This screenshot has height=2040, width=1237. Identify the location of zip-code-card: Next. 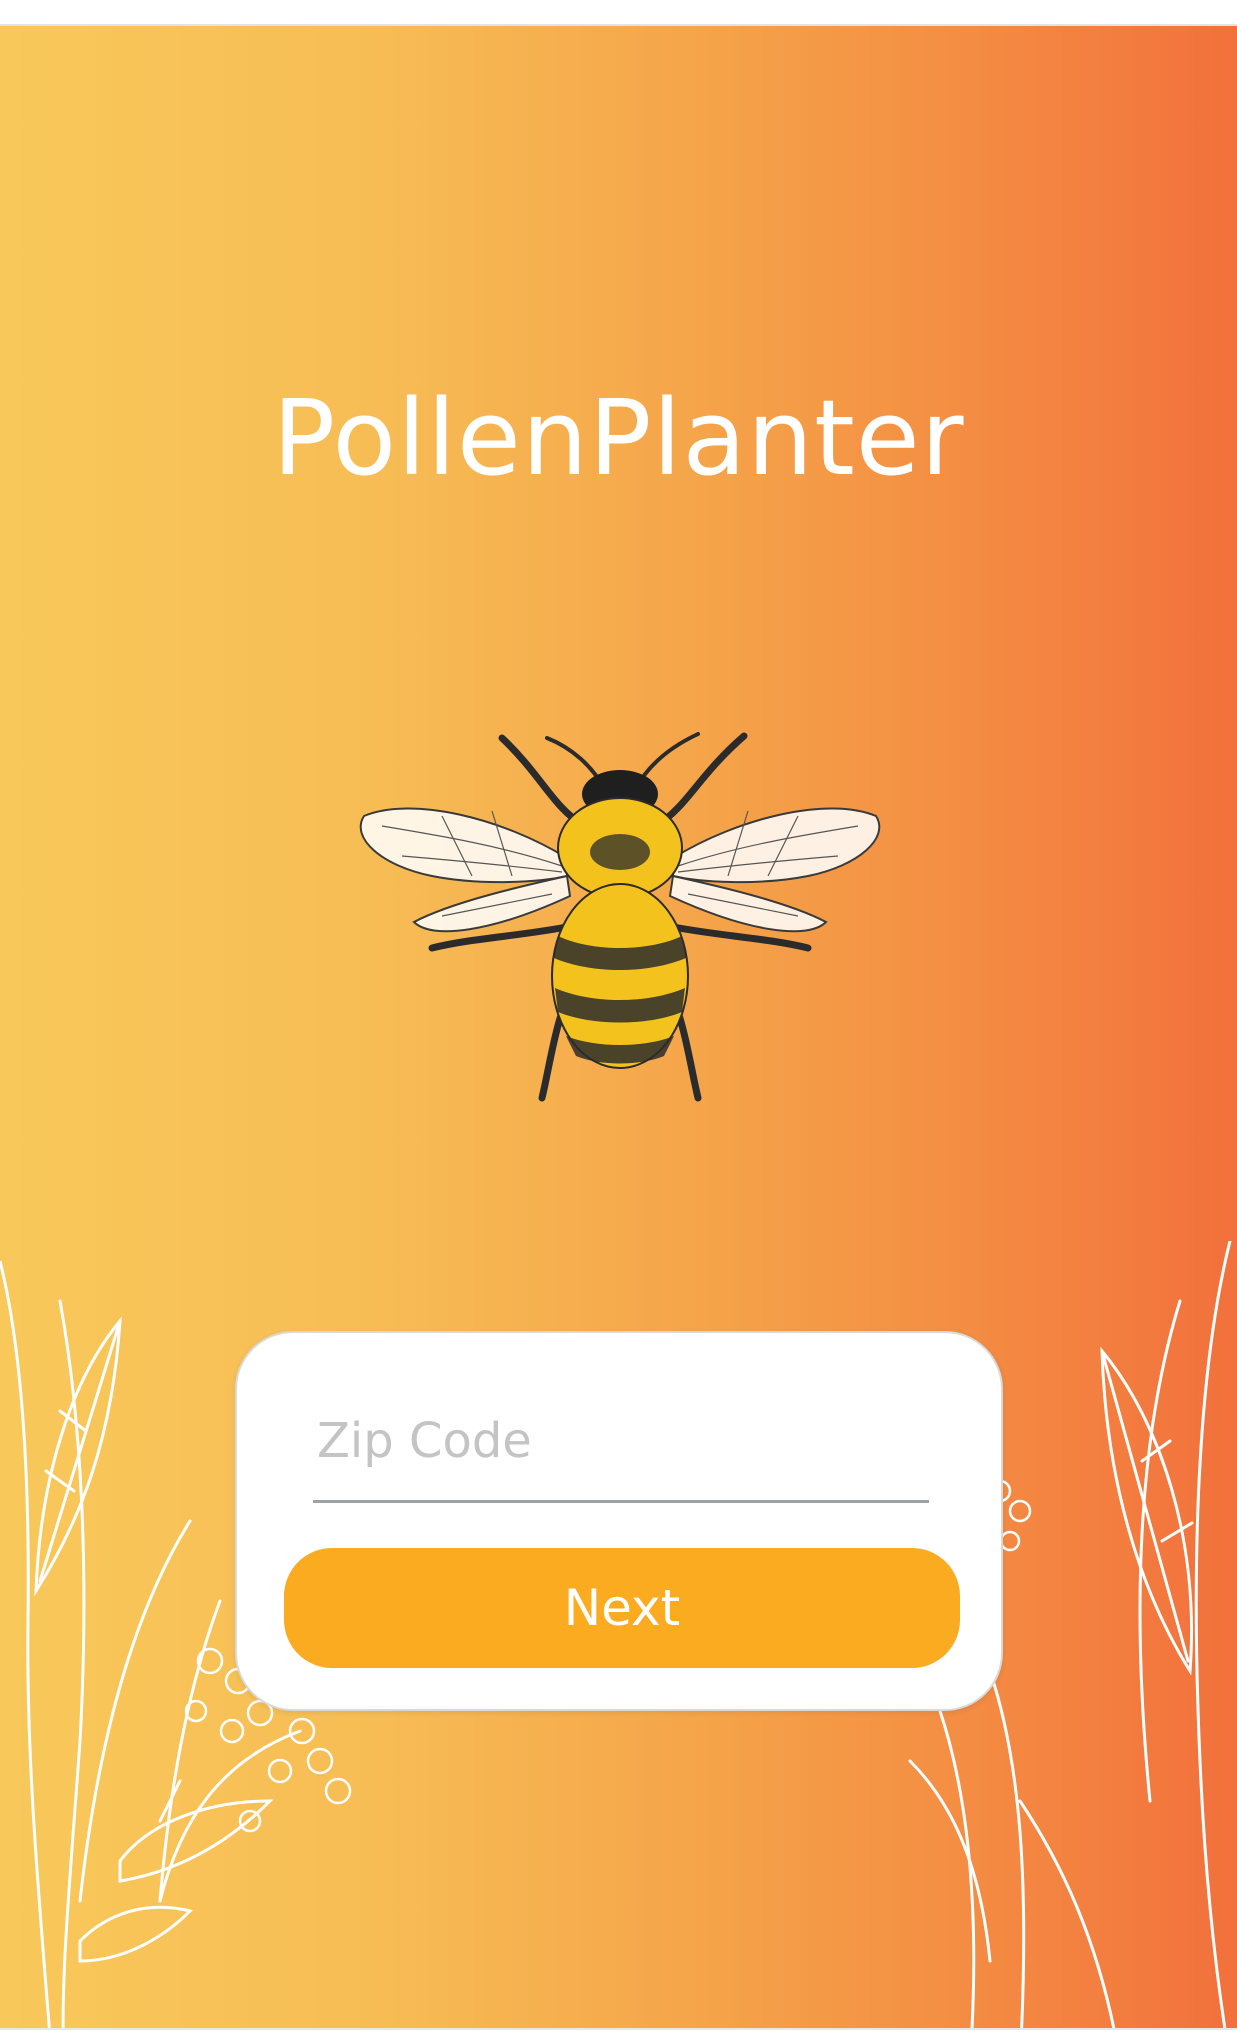
(619, 1521).